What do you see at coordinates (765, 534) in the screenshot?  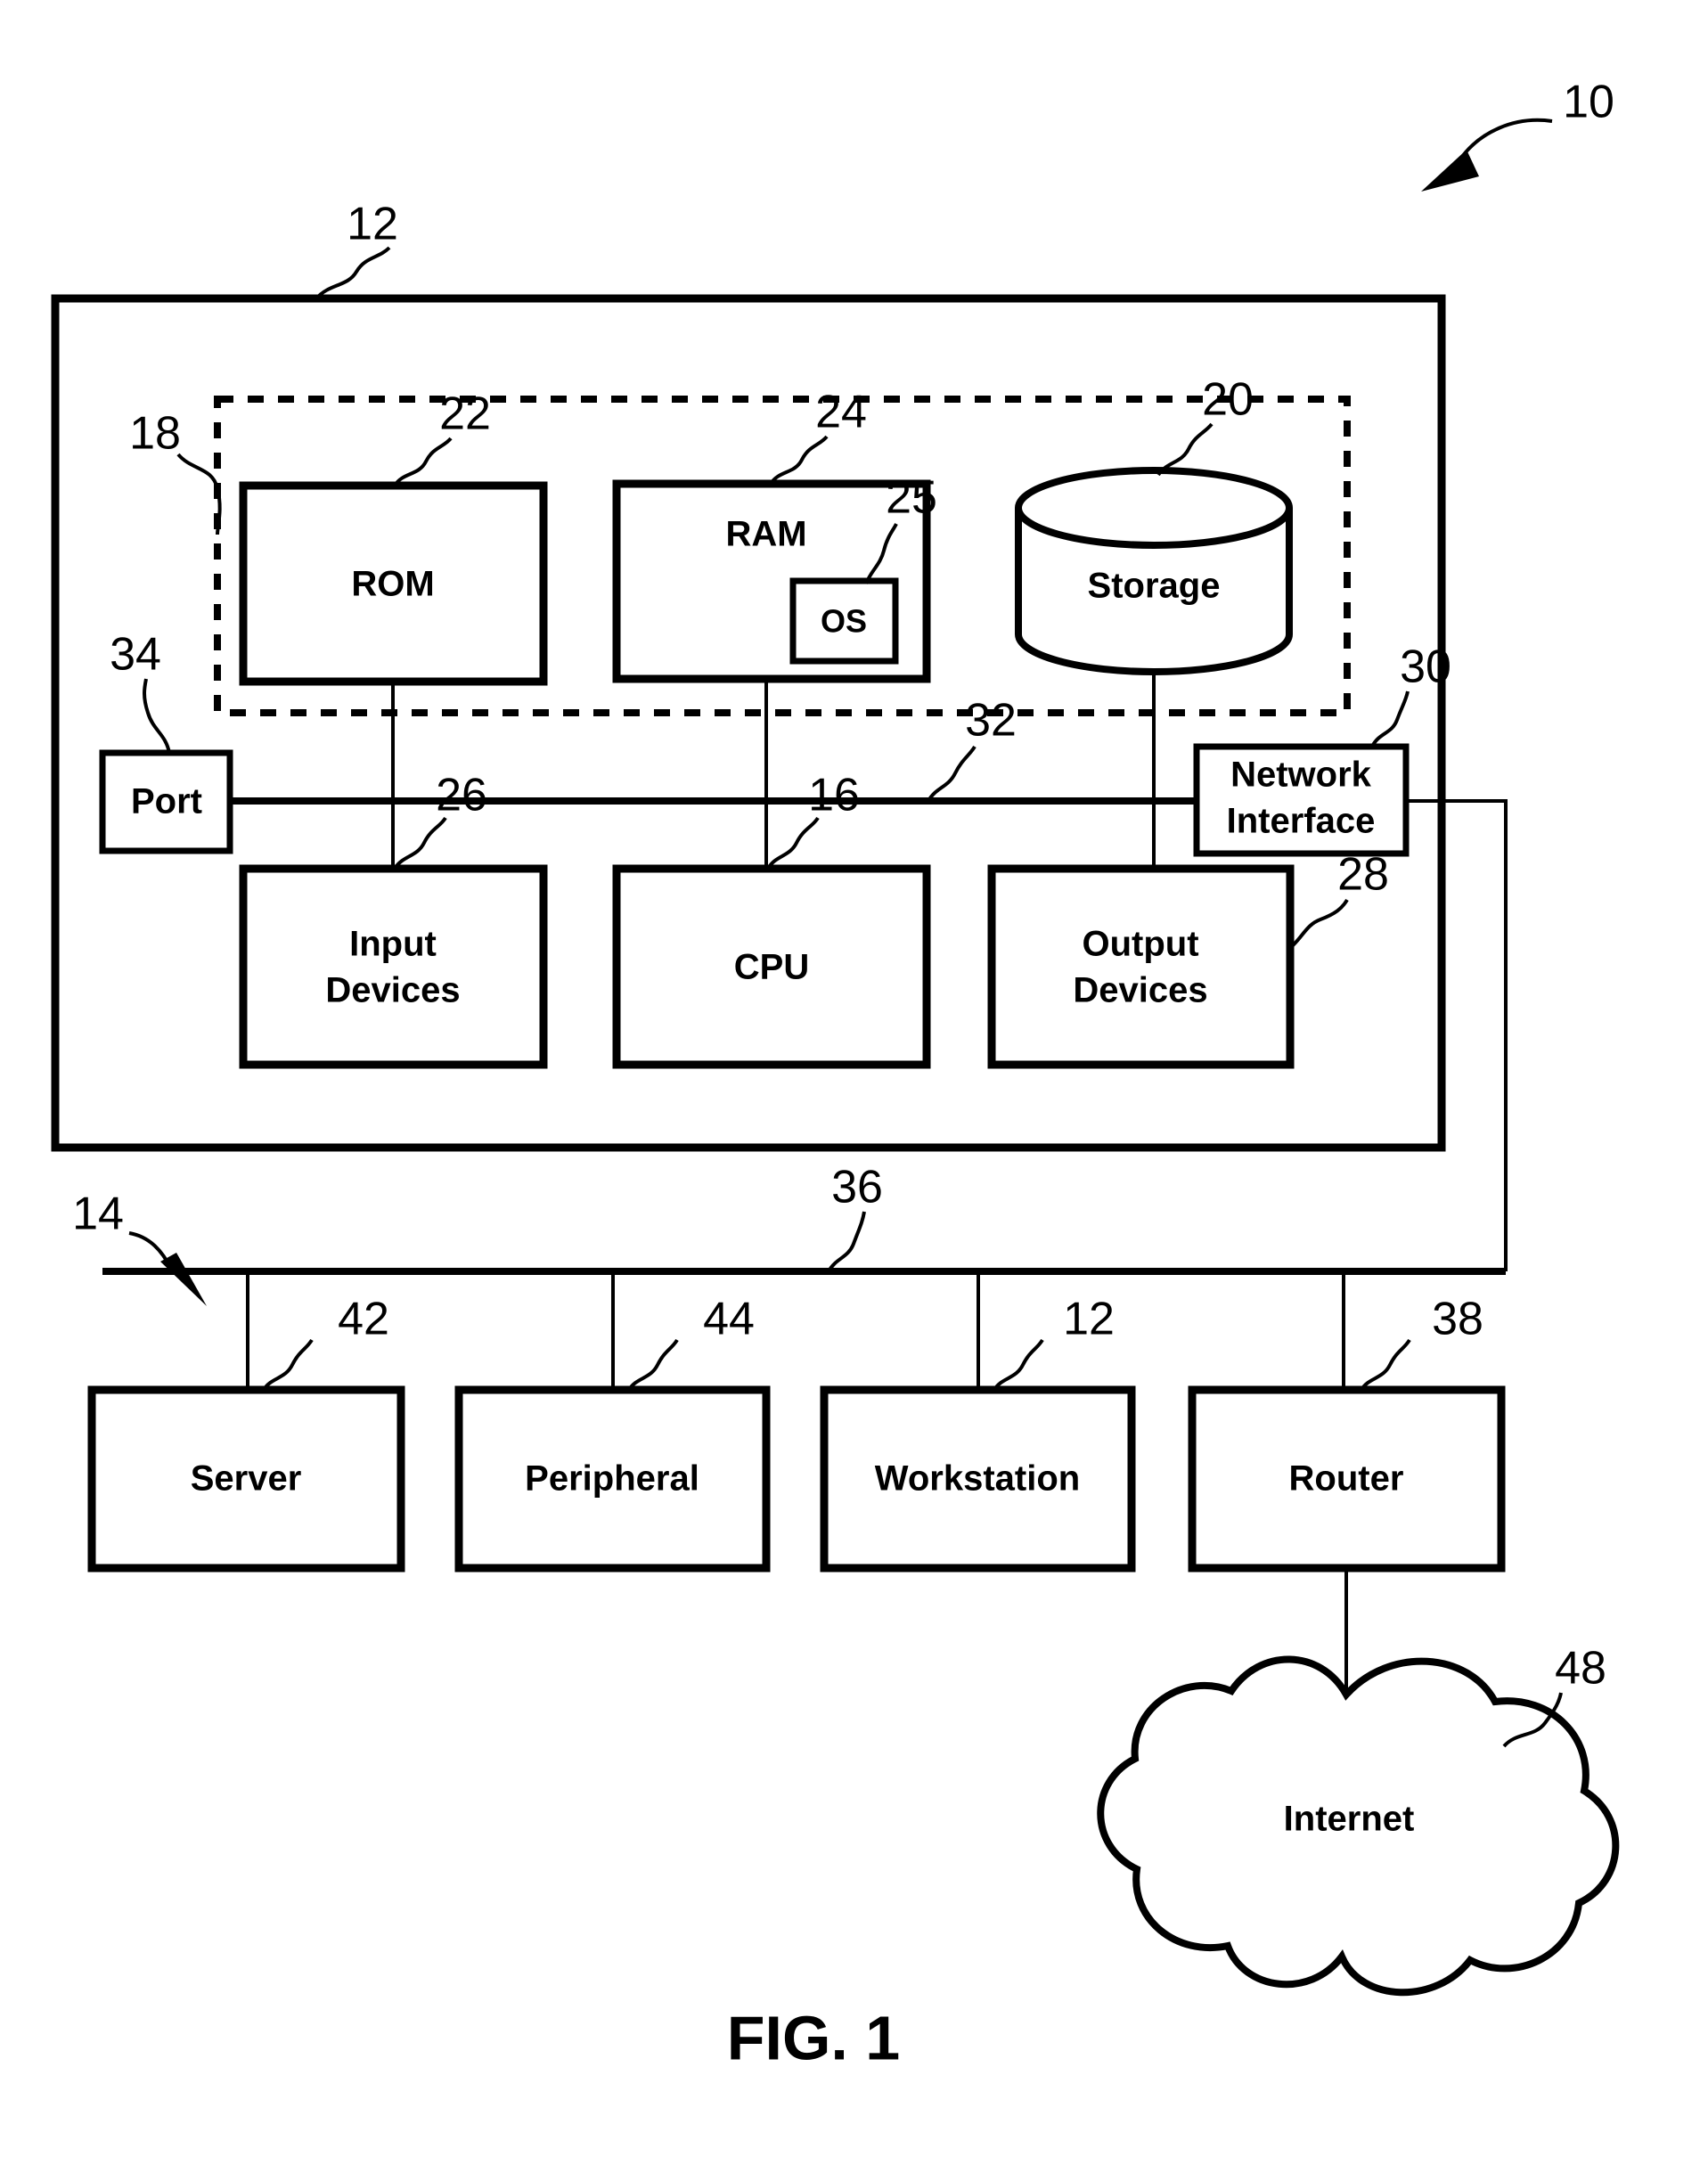 I see `ram-label: RAM` at bounding box center [765, 534].